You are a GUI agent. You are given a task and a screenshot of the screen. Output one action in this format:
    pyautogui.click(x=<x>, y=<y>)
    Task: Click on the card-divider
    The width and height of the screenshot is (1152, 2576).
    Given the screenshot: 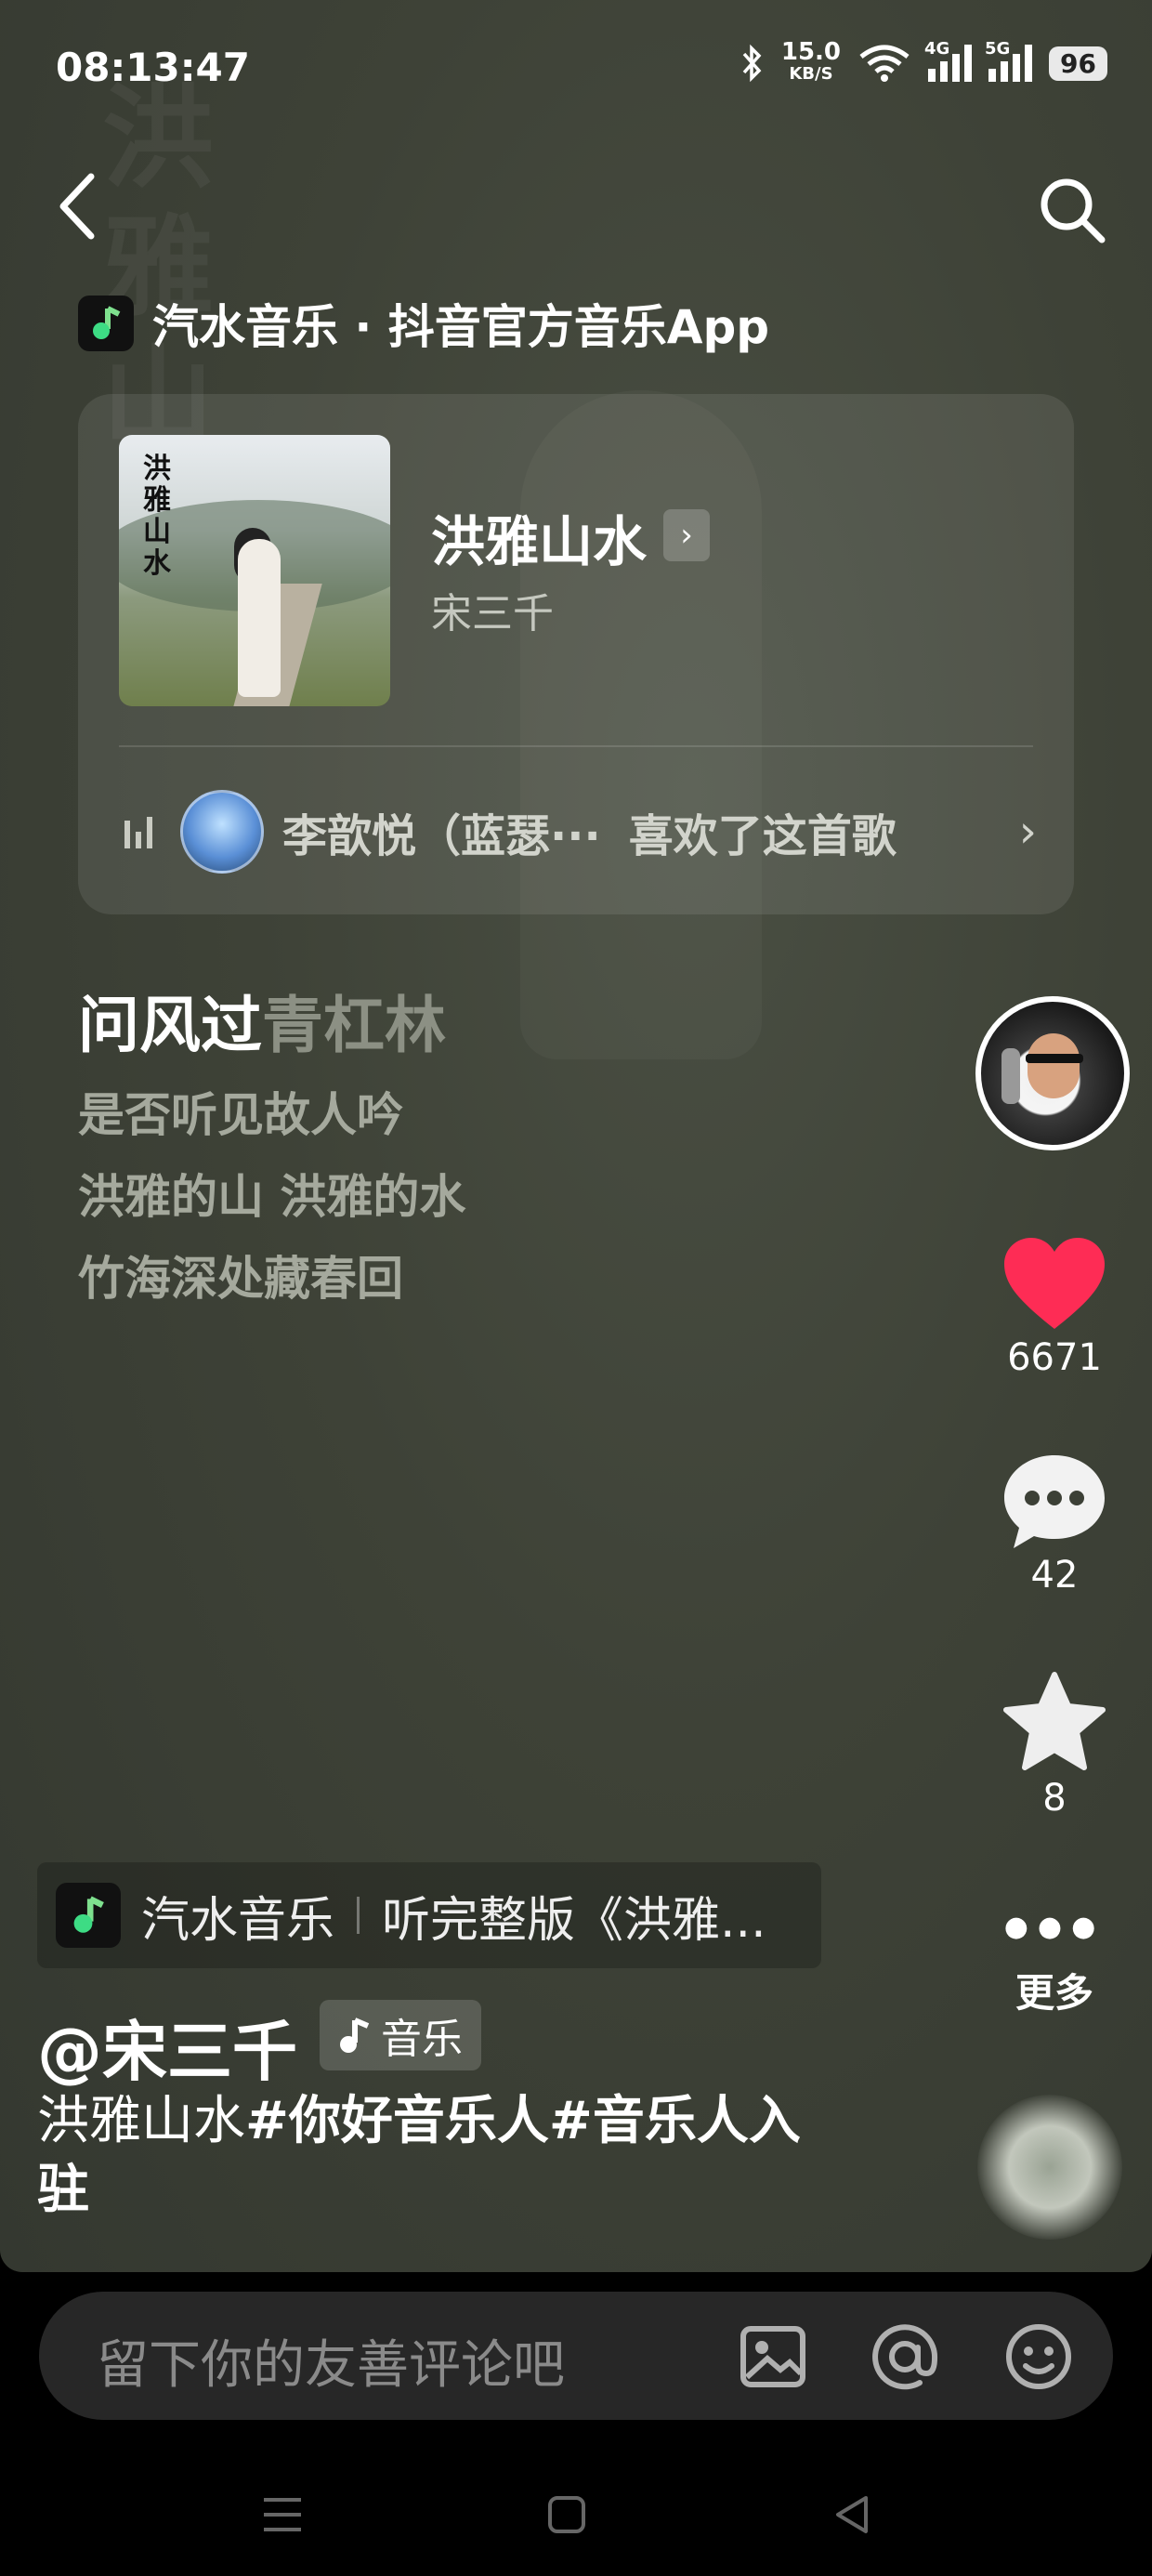 What is the action you would take?
    pyautogui.click(x=576, y=746)
    